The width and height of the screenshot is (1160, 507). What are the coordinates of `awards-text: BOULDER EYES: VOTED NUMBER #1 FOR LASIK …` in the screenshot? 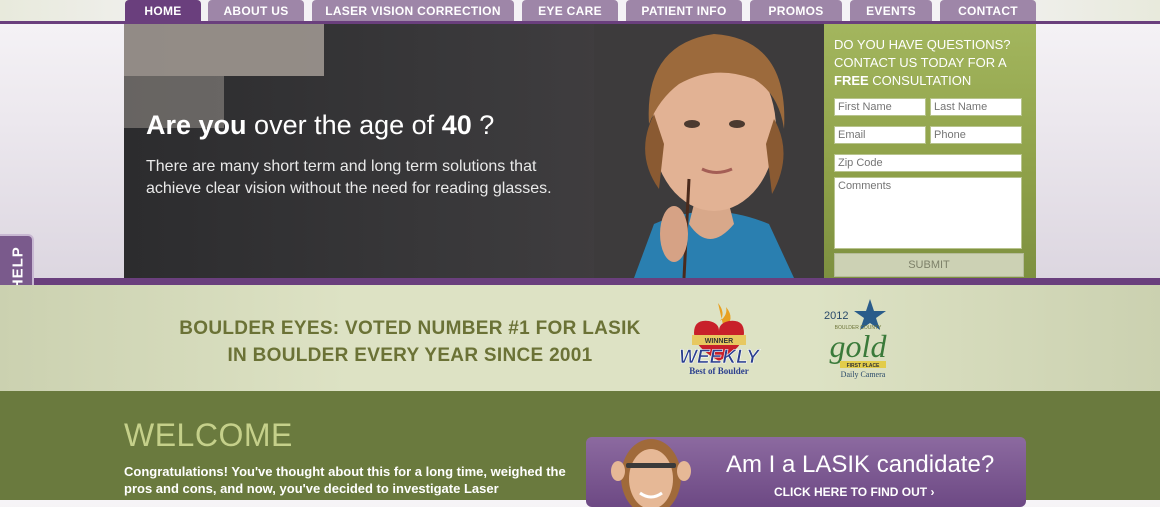 It's located at (410, 342).